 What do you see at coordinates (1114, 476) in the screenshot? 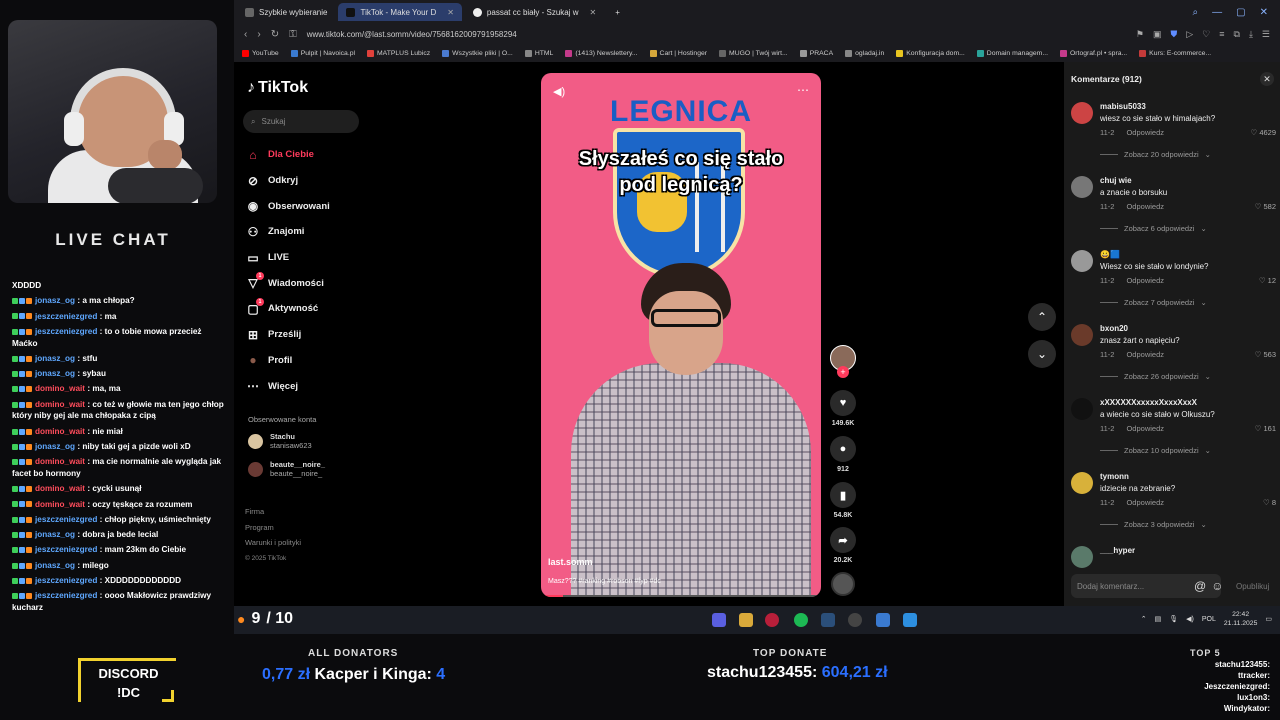
I see `comment-username: tymonn` at bounding box center [1114, 476].